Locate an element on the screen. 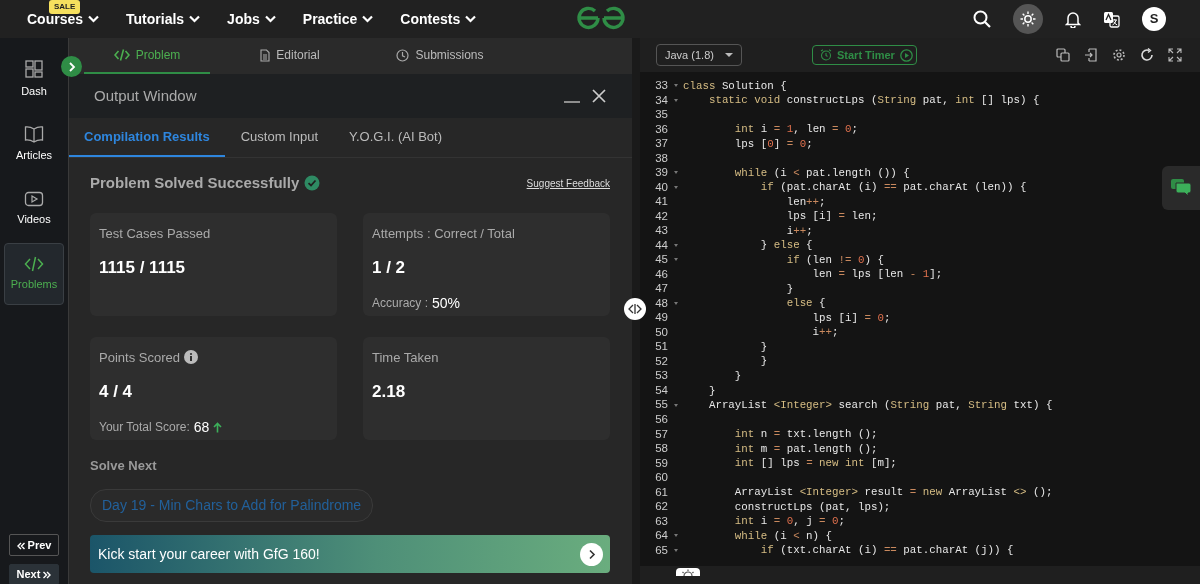 Image resolution: width=1200 pixels, height=584 pixels. fullscreen-icon is located at coordinates (1175, 55).